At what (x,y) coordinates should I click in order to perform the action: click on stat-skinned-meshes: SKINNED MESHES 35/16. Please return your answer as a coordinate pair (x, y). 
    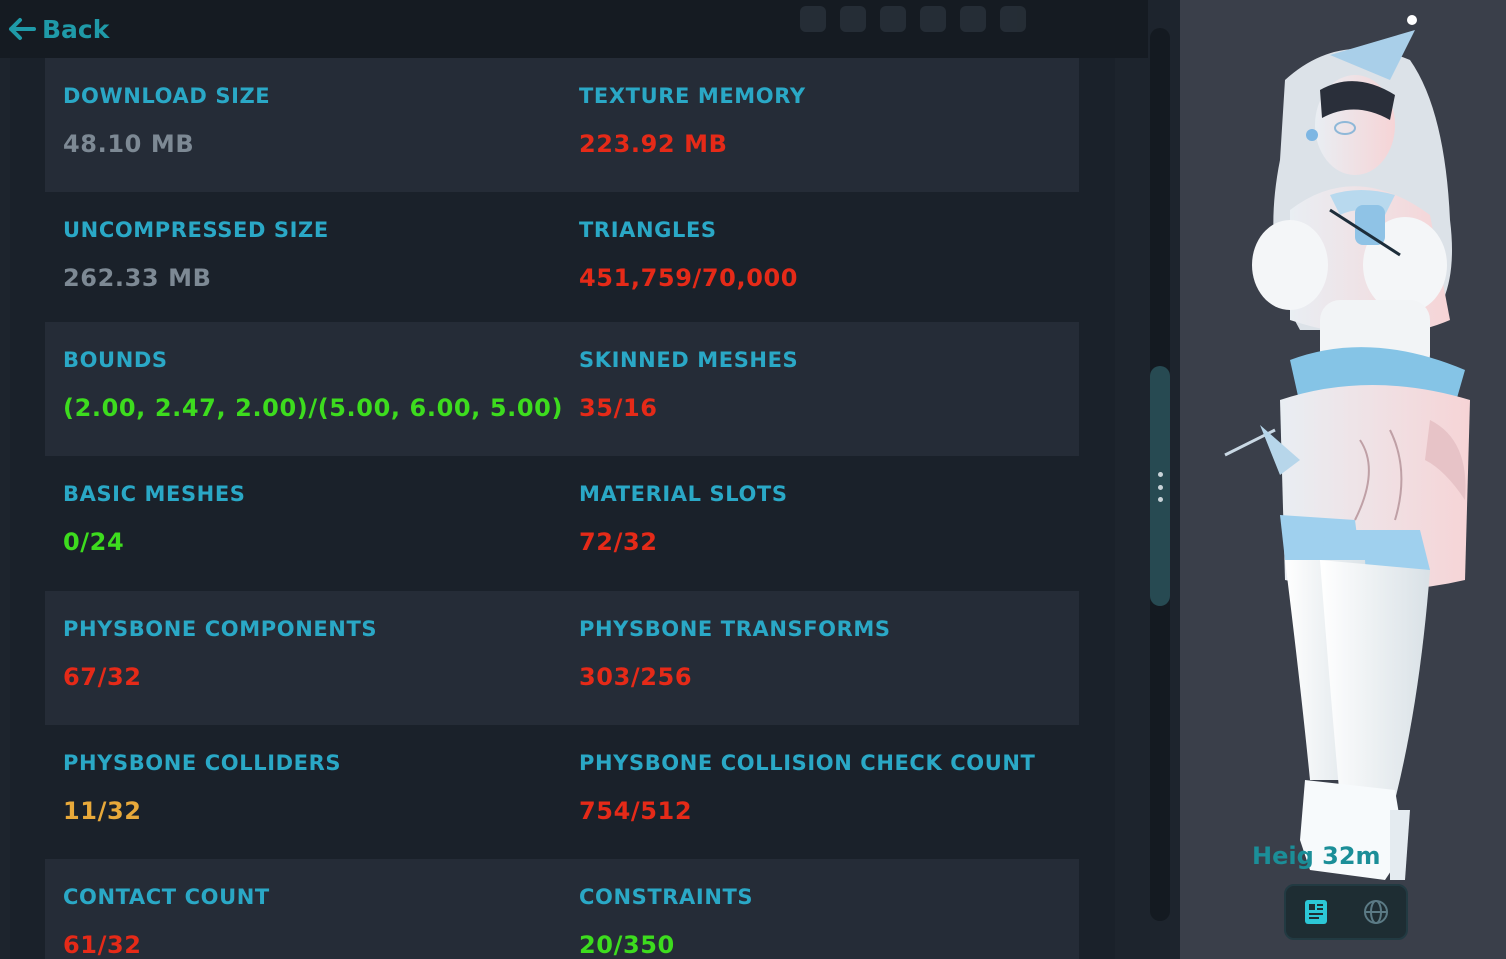
    Looking at the image, I should click on (824, 389).